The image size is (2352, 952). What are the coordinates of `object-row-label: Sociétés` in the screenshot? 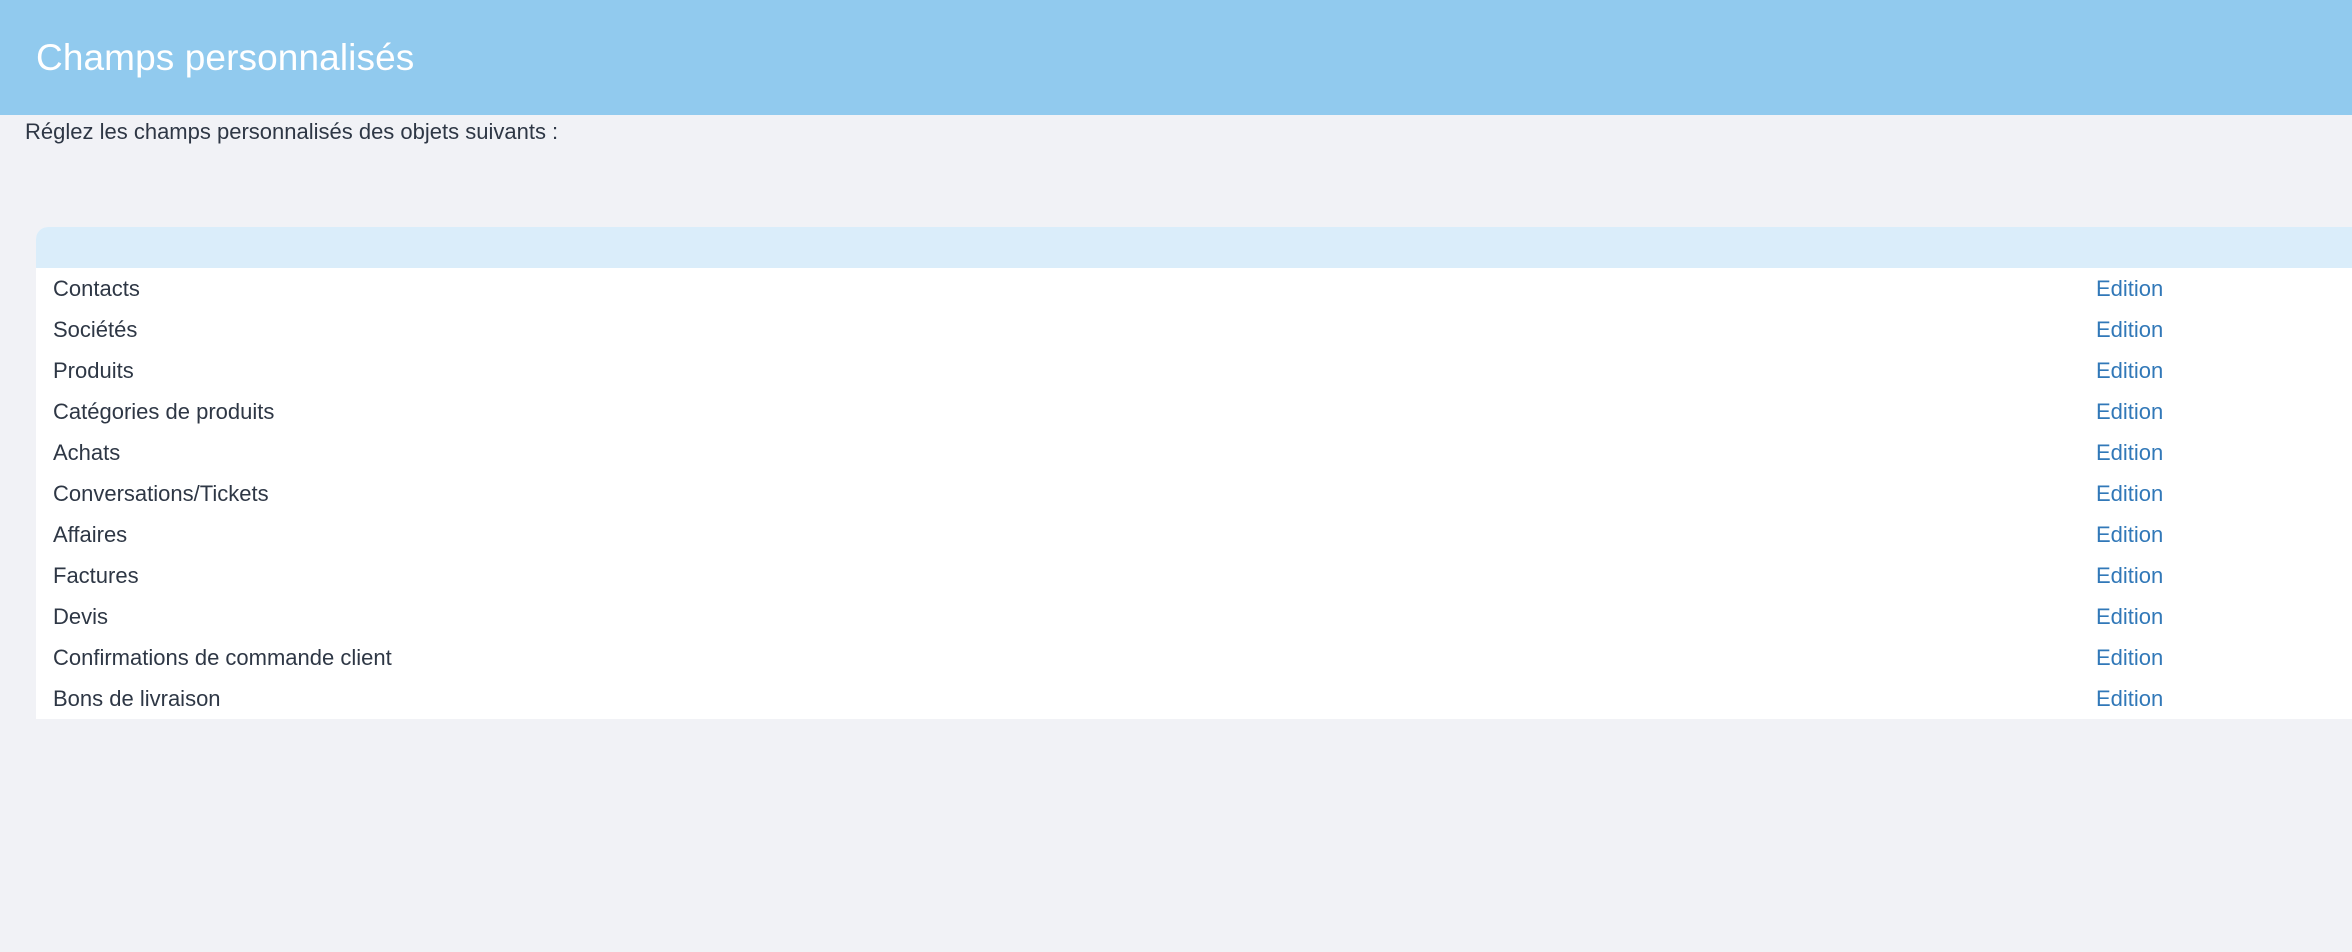 It's located at (95, 329).